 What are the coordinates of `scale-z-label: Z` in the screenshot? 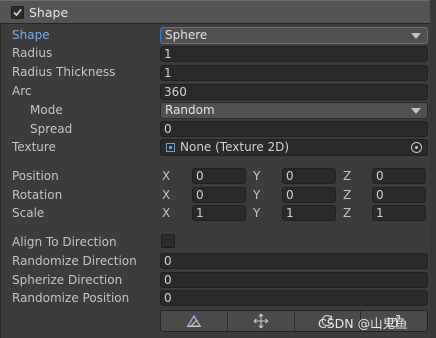 It's located at (347, 213).